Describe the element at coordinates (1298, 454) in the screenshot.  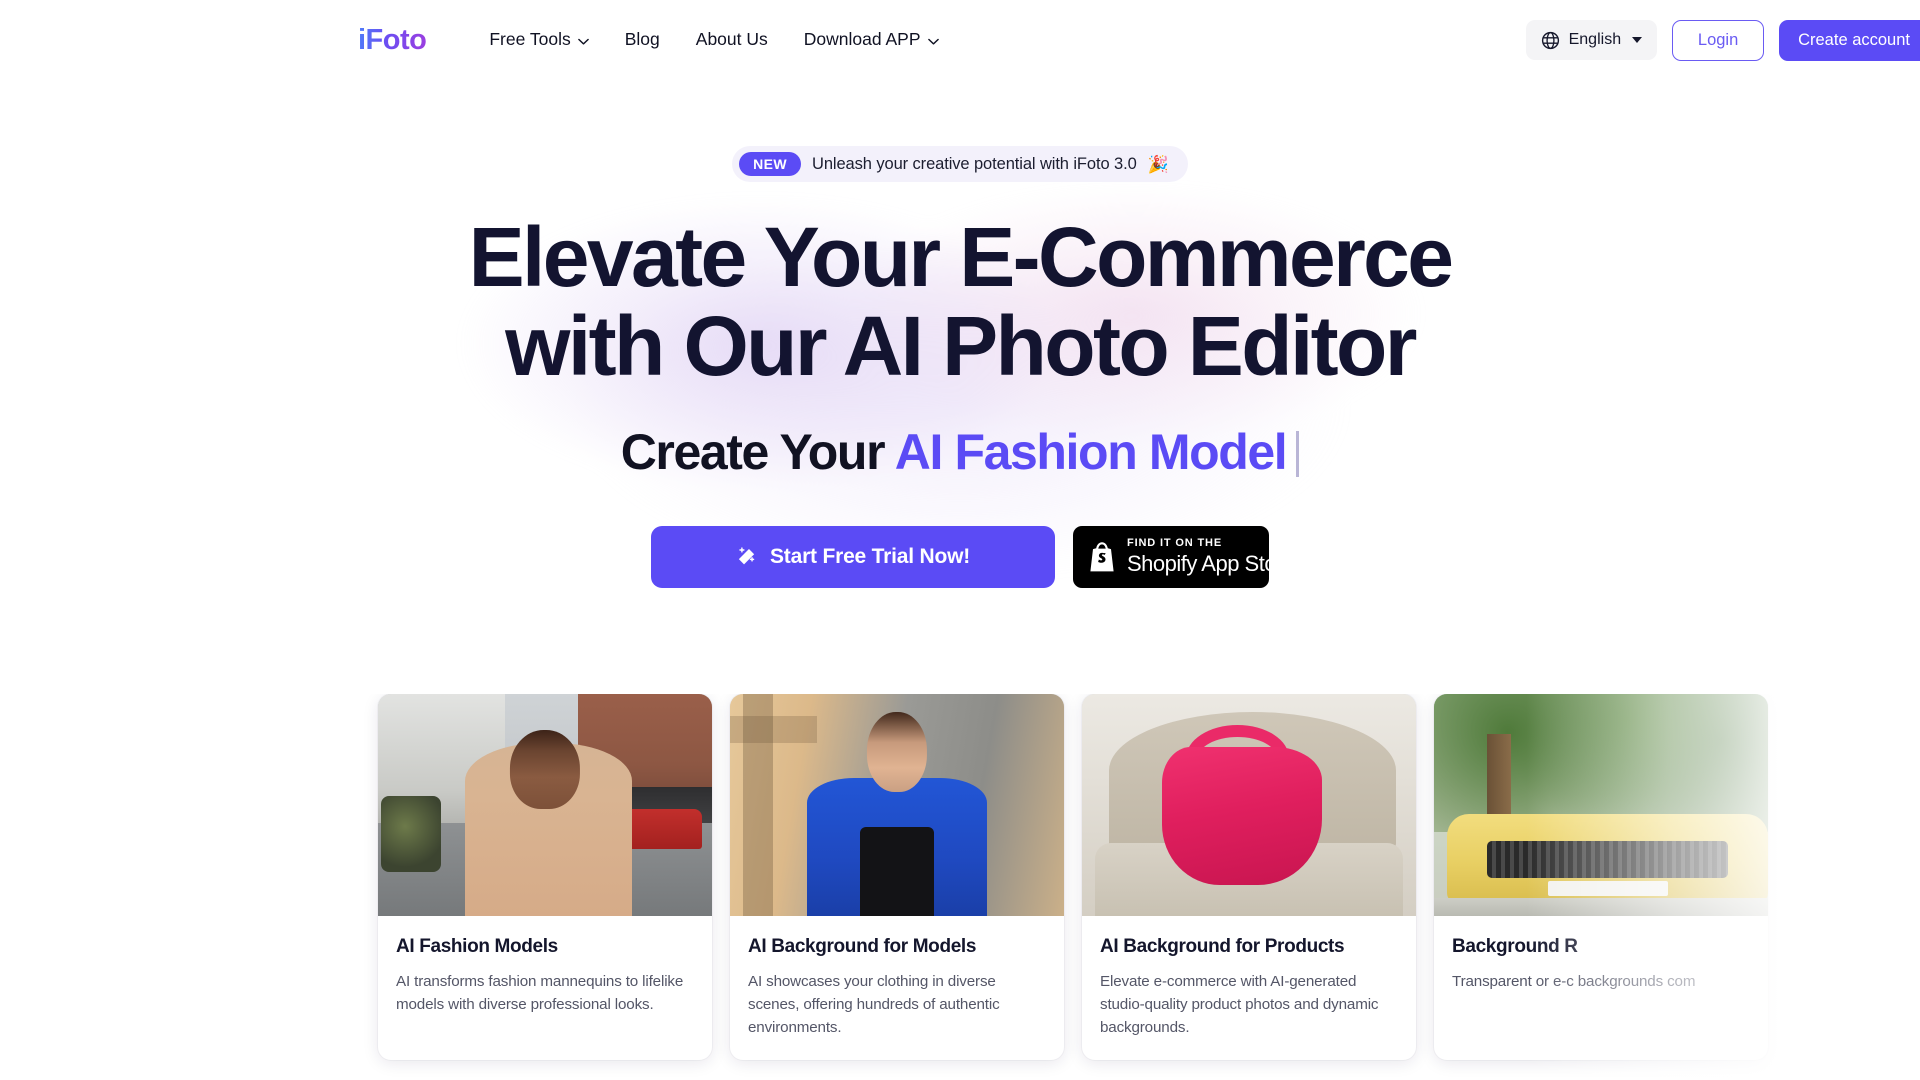
I see `typing-cursor` at that location.